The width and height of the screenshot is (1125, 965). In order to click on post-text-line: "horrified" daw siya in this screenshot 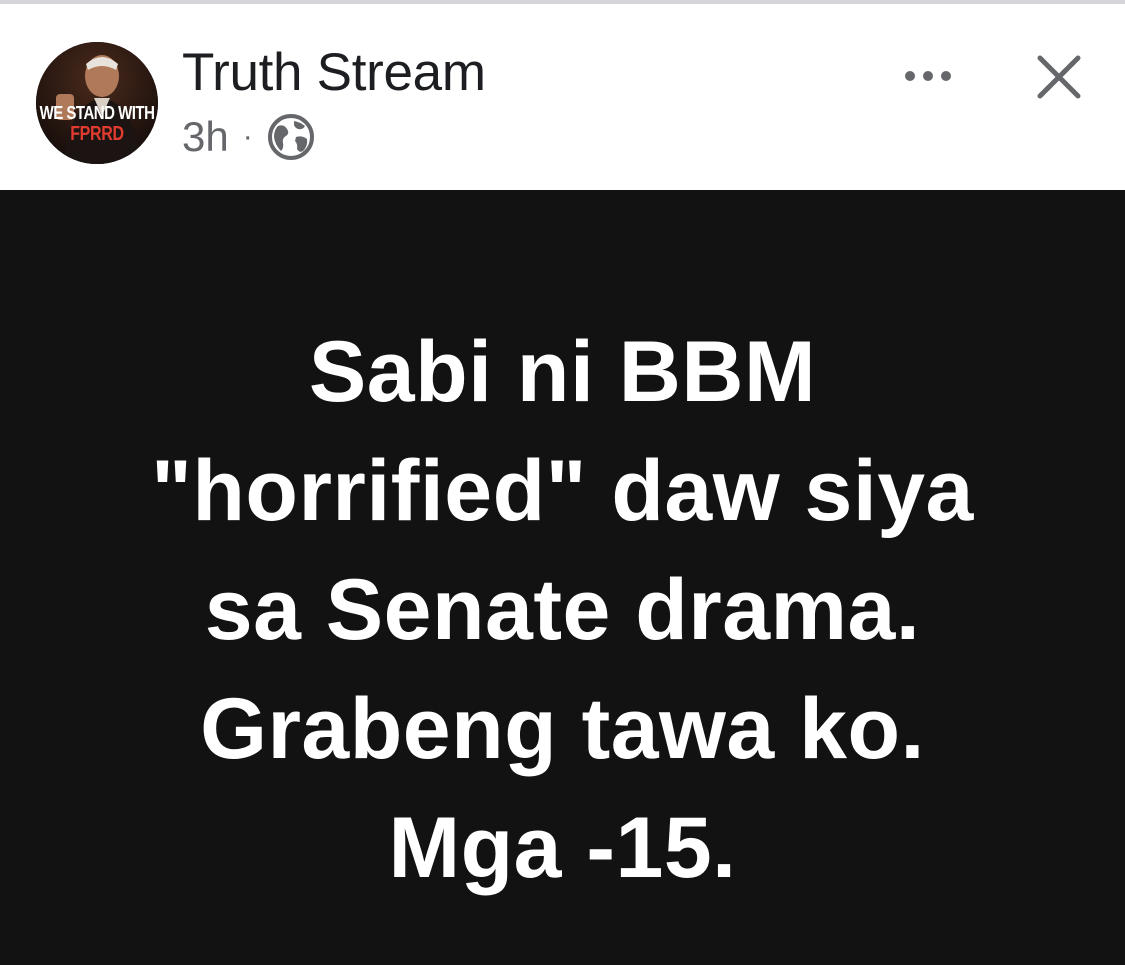, I will do `click(562, 491)`.